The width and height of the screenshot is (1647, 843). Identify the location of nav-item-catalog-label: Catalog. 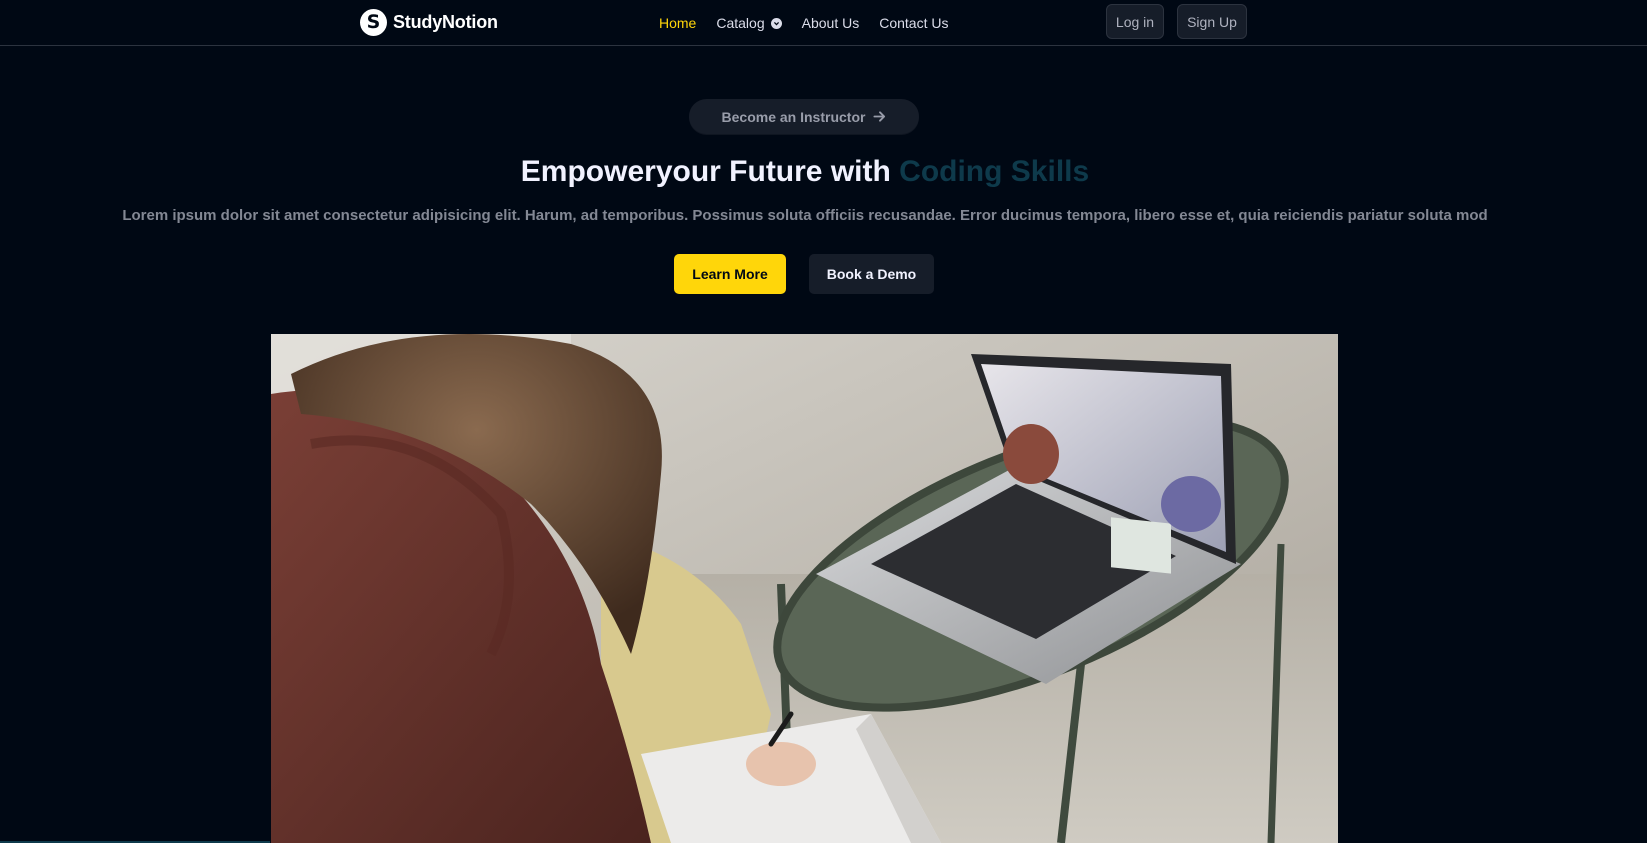
(740, 23).